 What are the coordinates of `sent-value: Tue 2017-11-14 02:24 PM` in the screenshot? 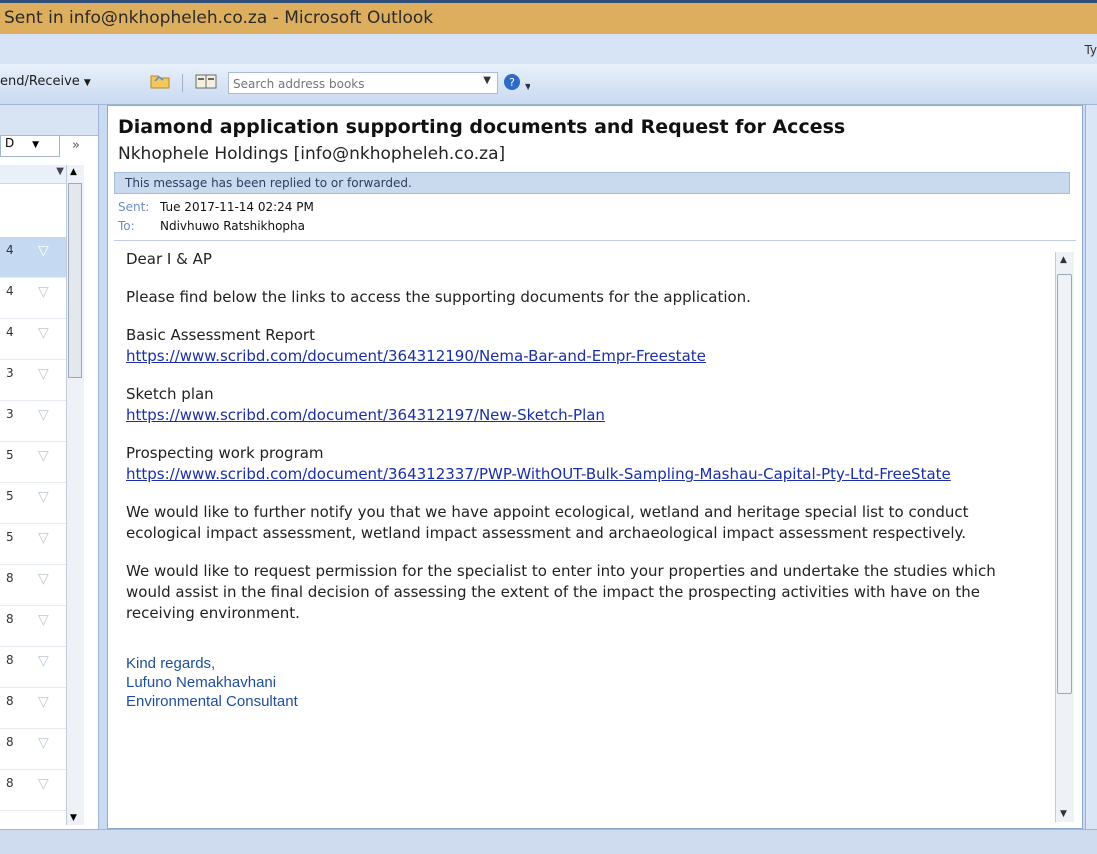 It's located at (237, 207).